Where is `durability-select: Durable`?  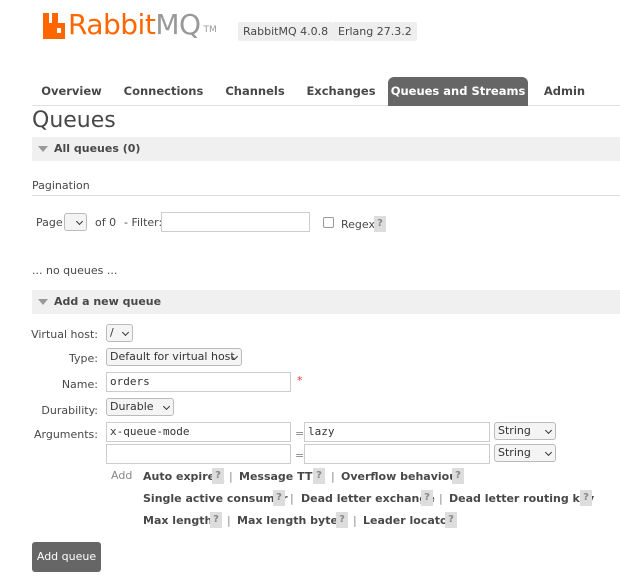 durability-select: Durable is located at coordinates (140, 407).